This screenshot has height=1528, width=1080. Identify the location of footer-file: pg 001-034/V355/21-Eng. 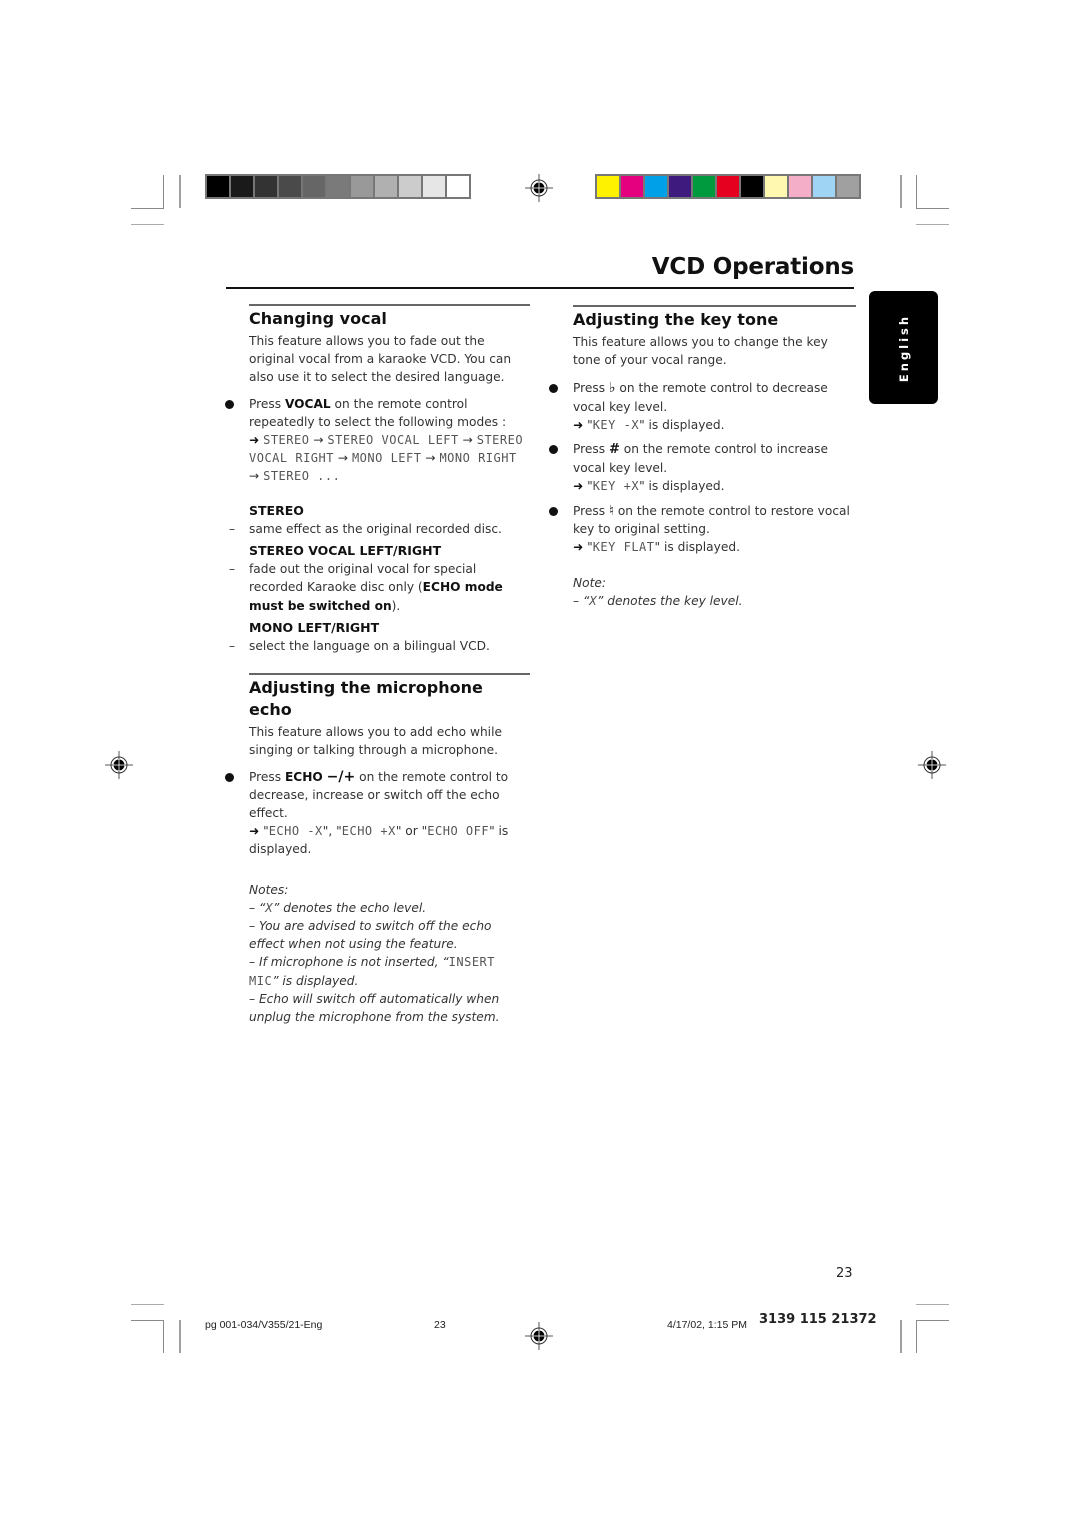
(264, 1325).